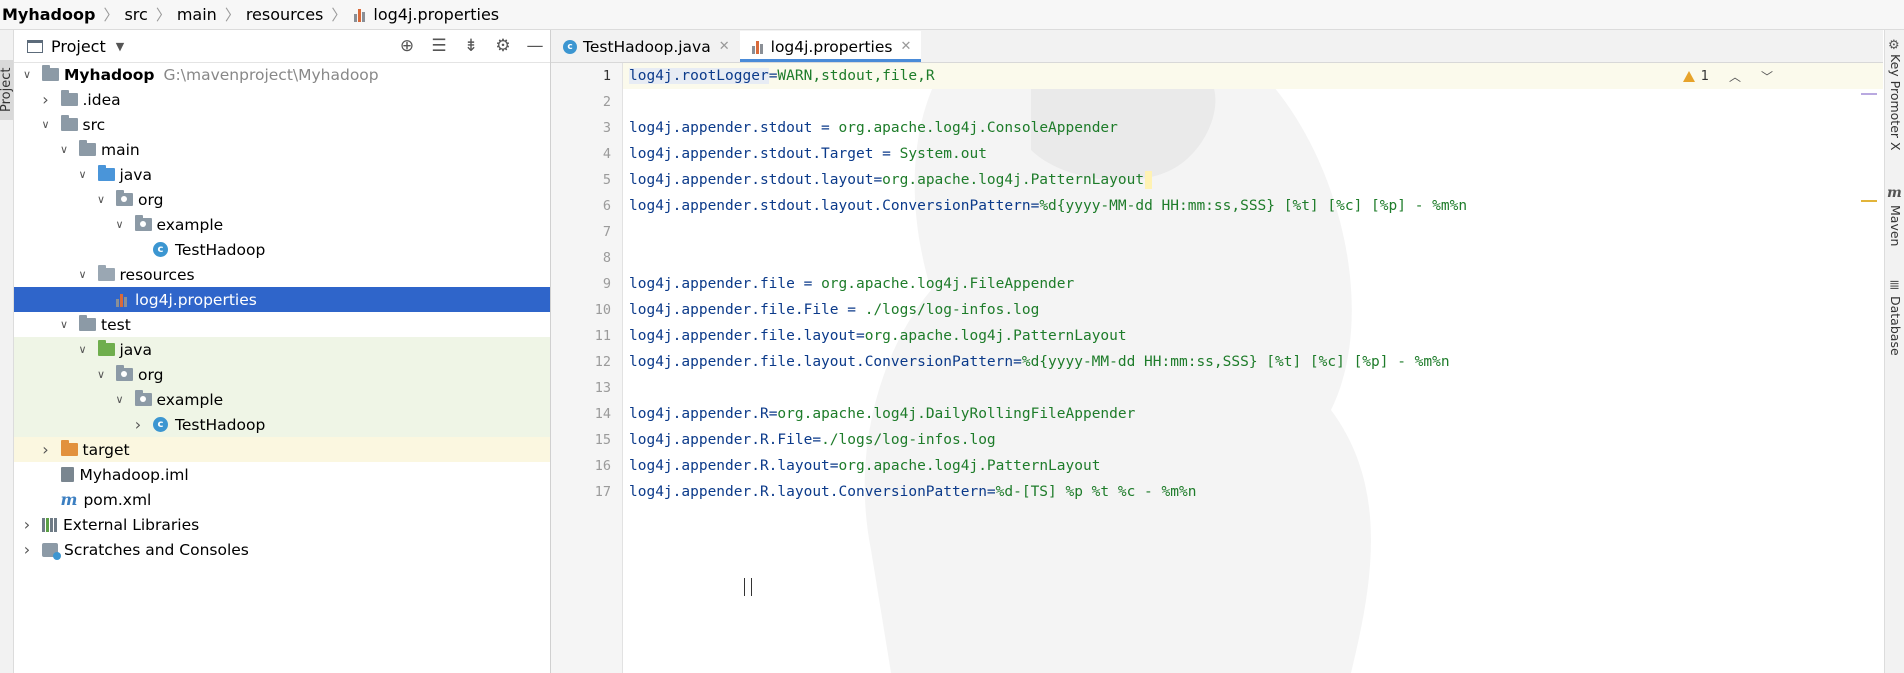 This screenshot has width=1904, height=673. I want to click on tree-item-label: pom.xml, so click(117, 500).